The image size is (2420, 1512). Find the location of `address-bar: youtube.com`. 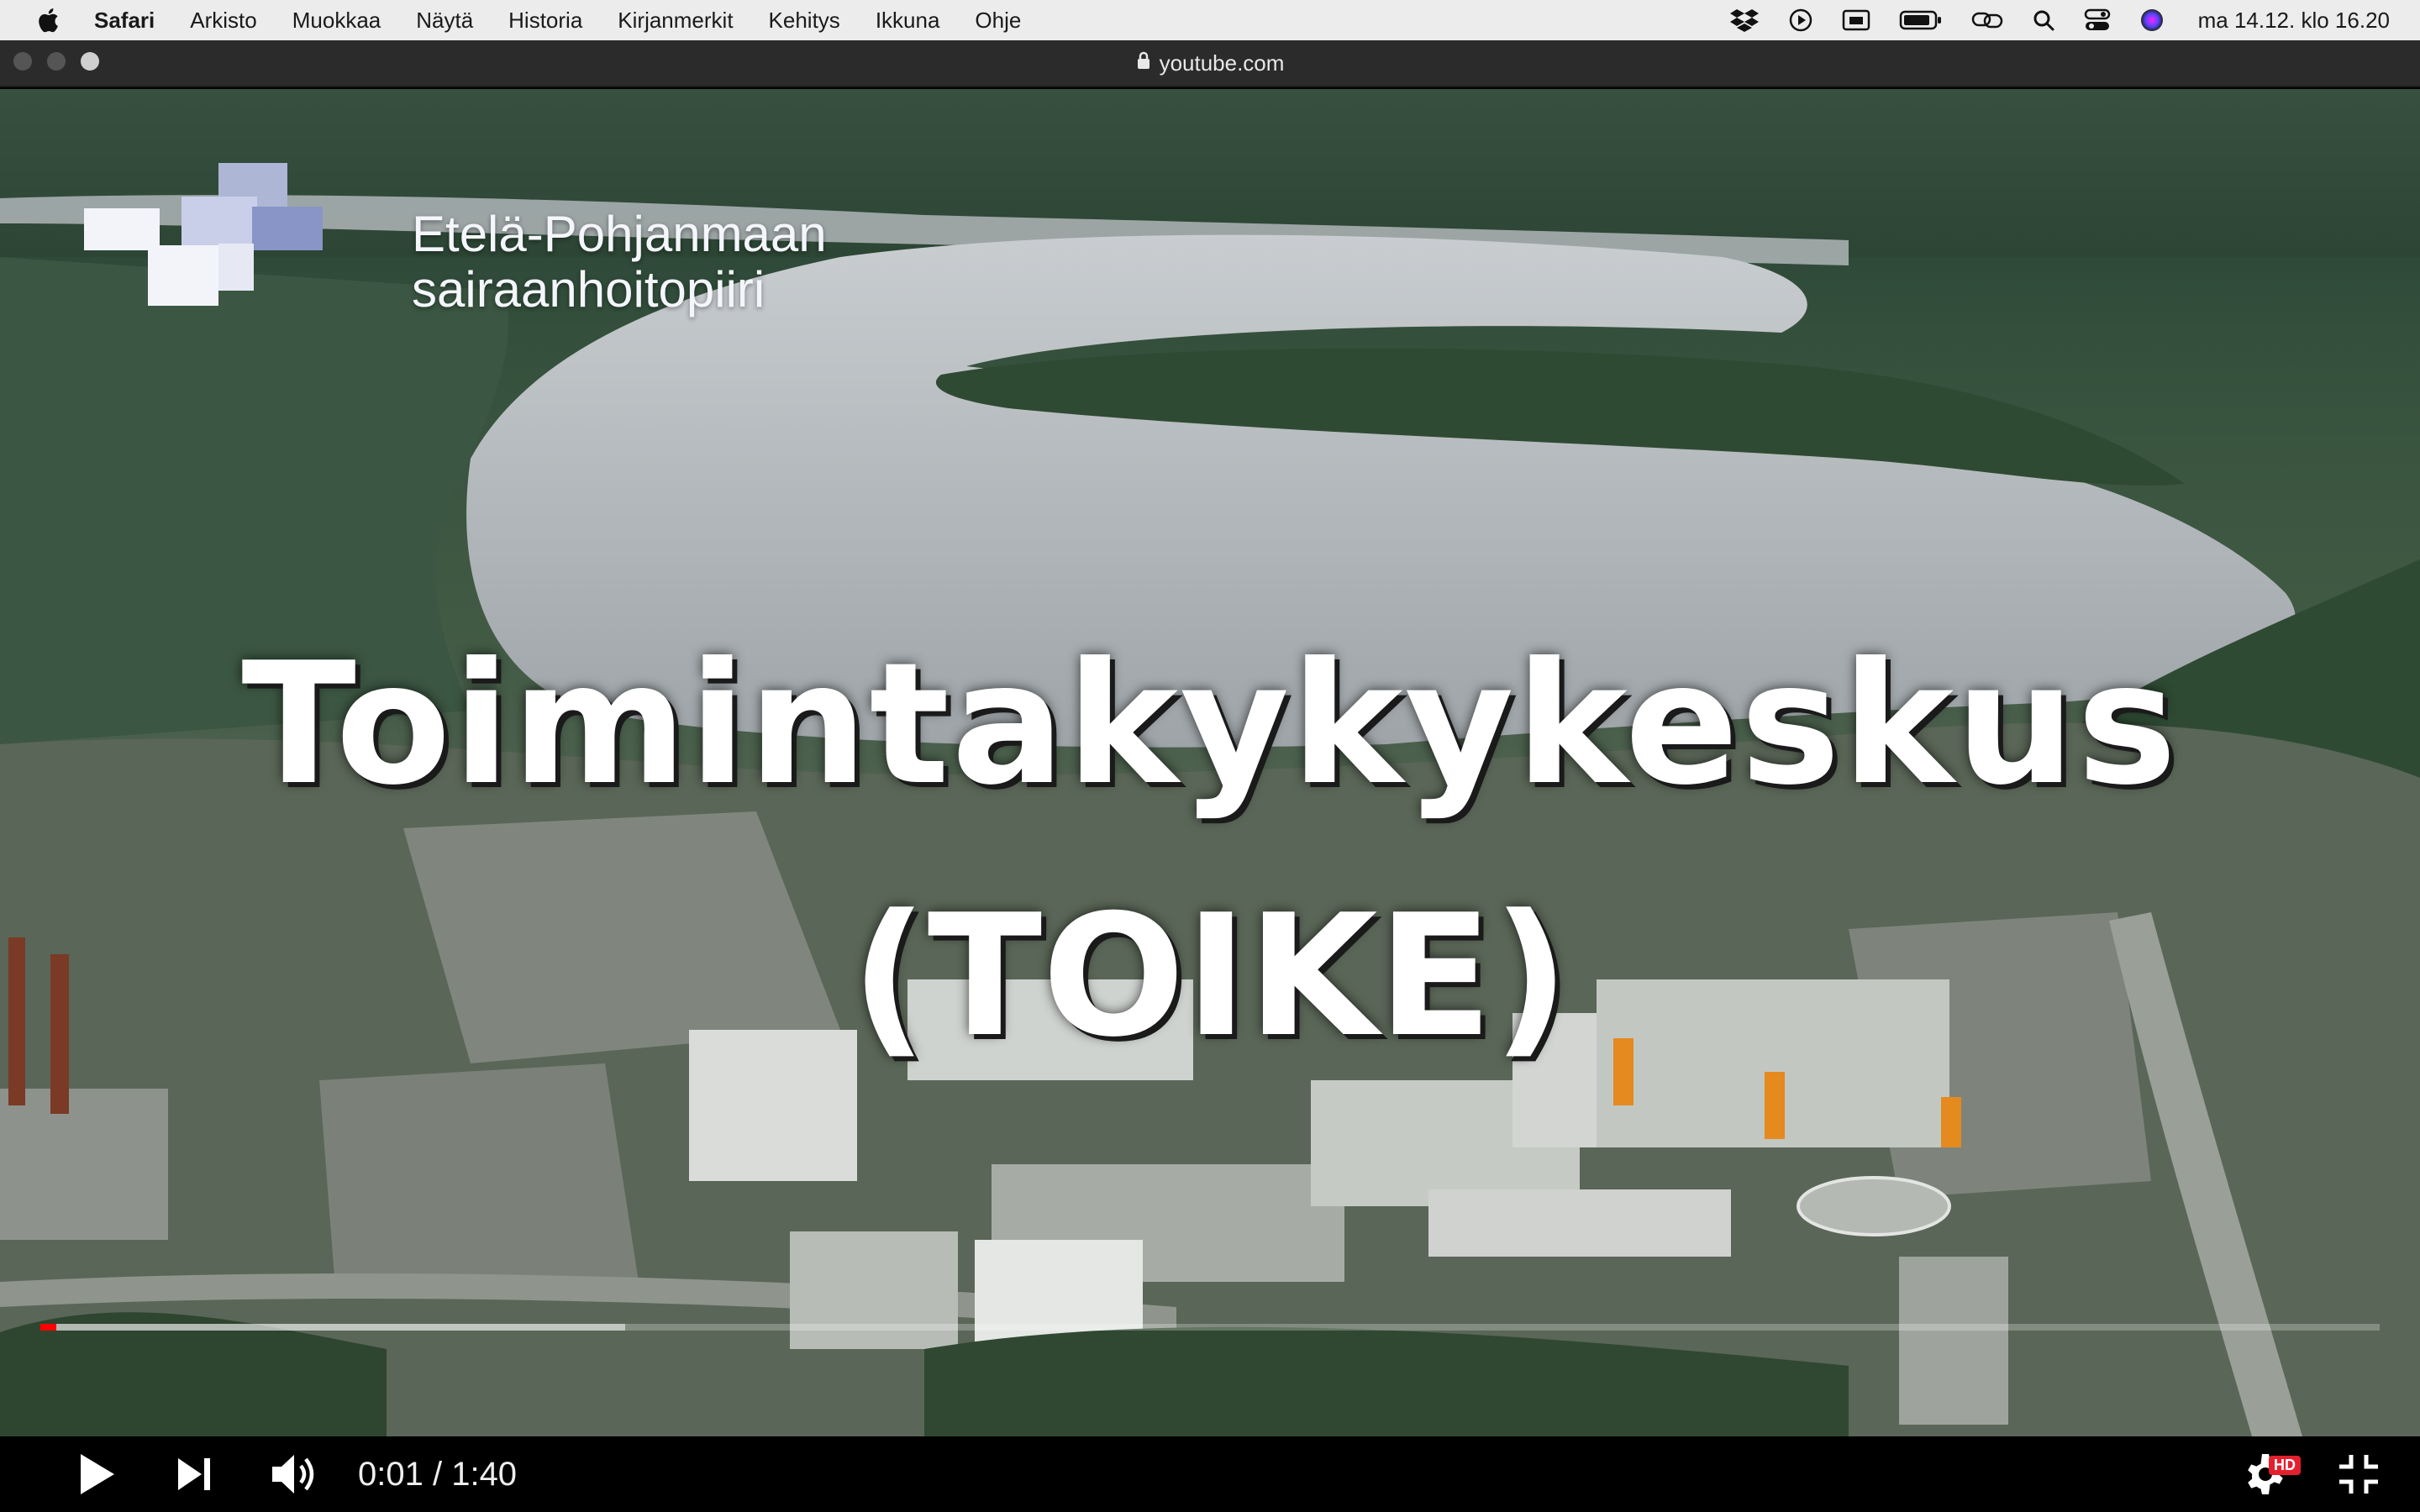

address-bar: youtube.com is located at coordinates (1210, 63).